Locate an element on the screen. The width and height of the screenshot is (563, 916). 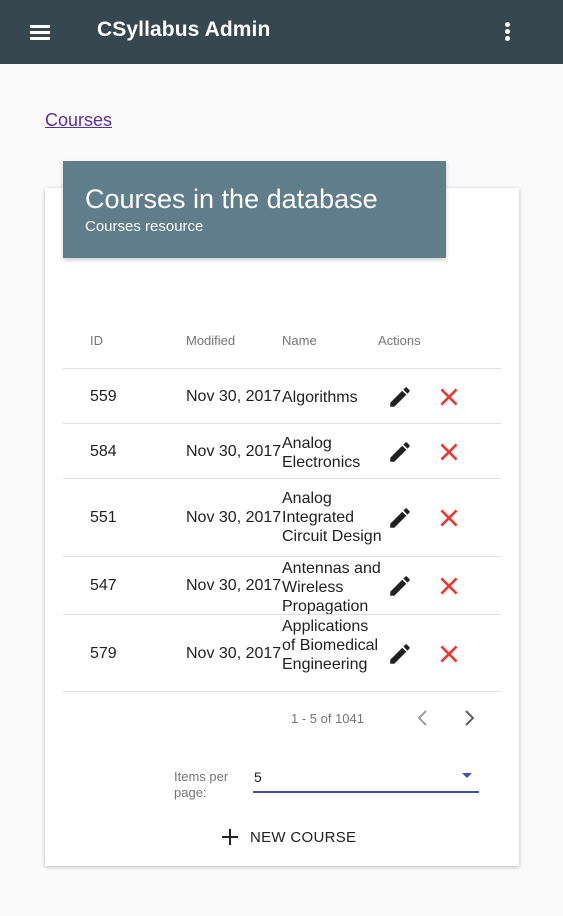
items-per-page-label: Items per page: is located at coordinates (201, 784).